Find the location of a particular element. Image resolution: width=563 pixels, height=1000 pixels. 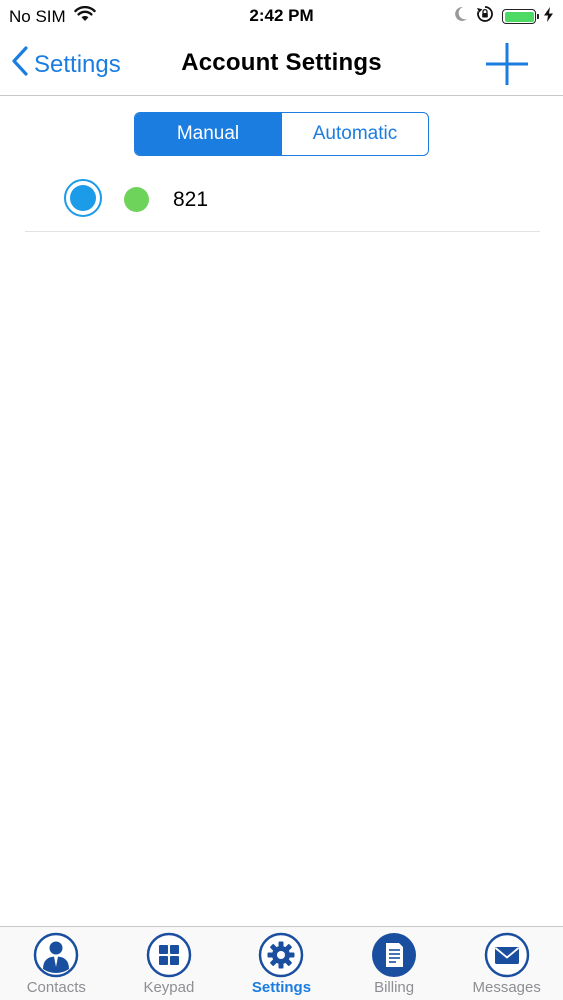

account-list-item: 821 is located at coordinates (282, 200).